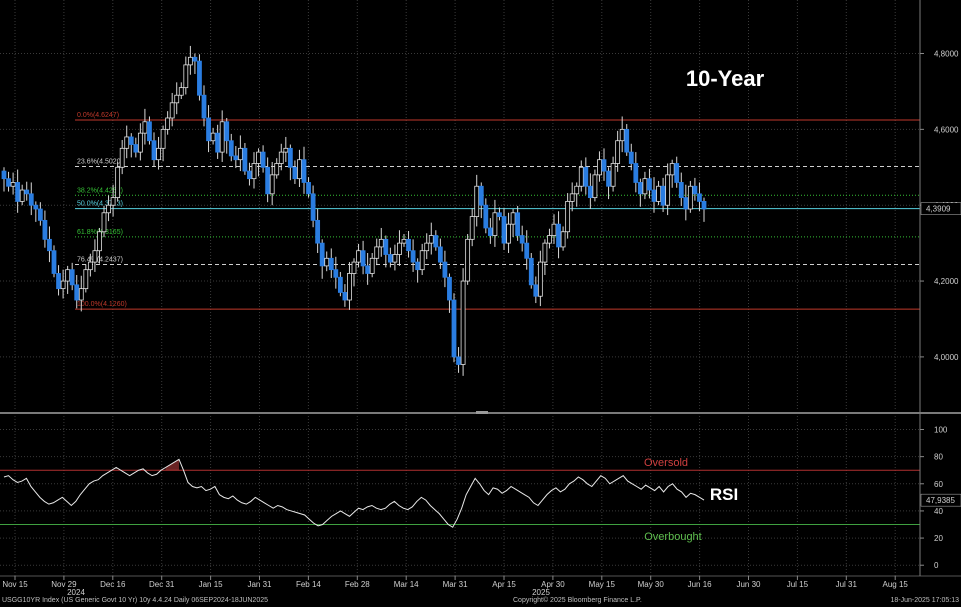 This screenshot has width=961, height=607. Describe the element at coordinates (946, 357) in the screenshot. I see `y-tick-label-price: 4,0000` at that location.